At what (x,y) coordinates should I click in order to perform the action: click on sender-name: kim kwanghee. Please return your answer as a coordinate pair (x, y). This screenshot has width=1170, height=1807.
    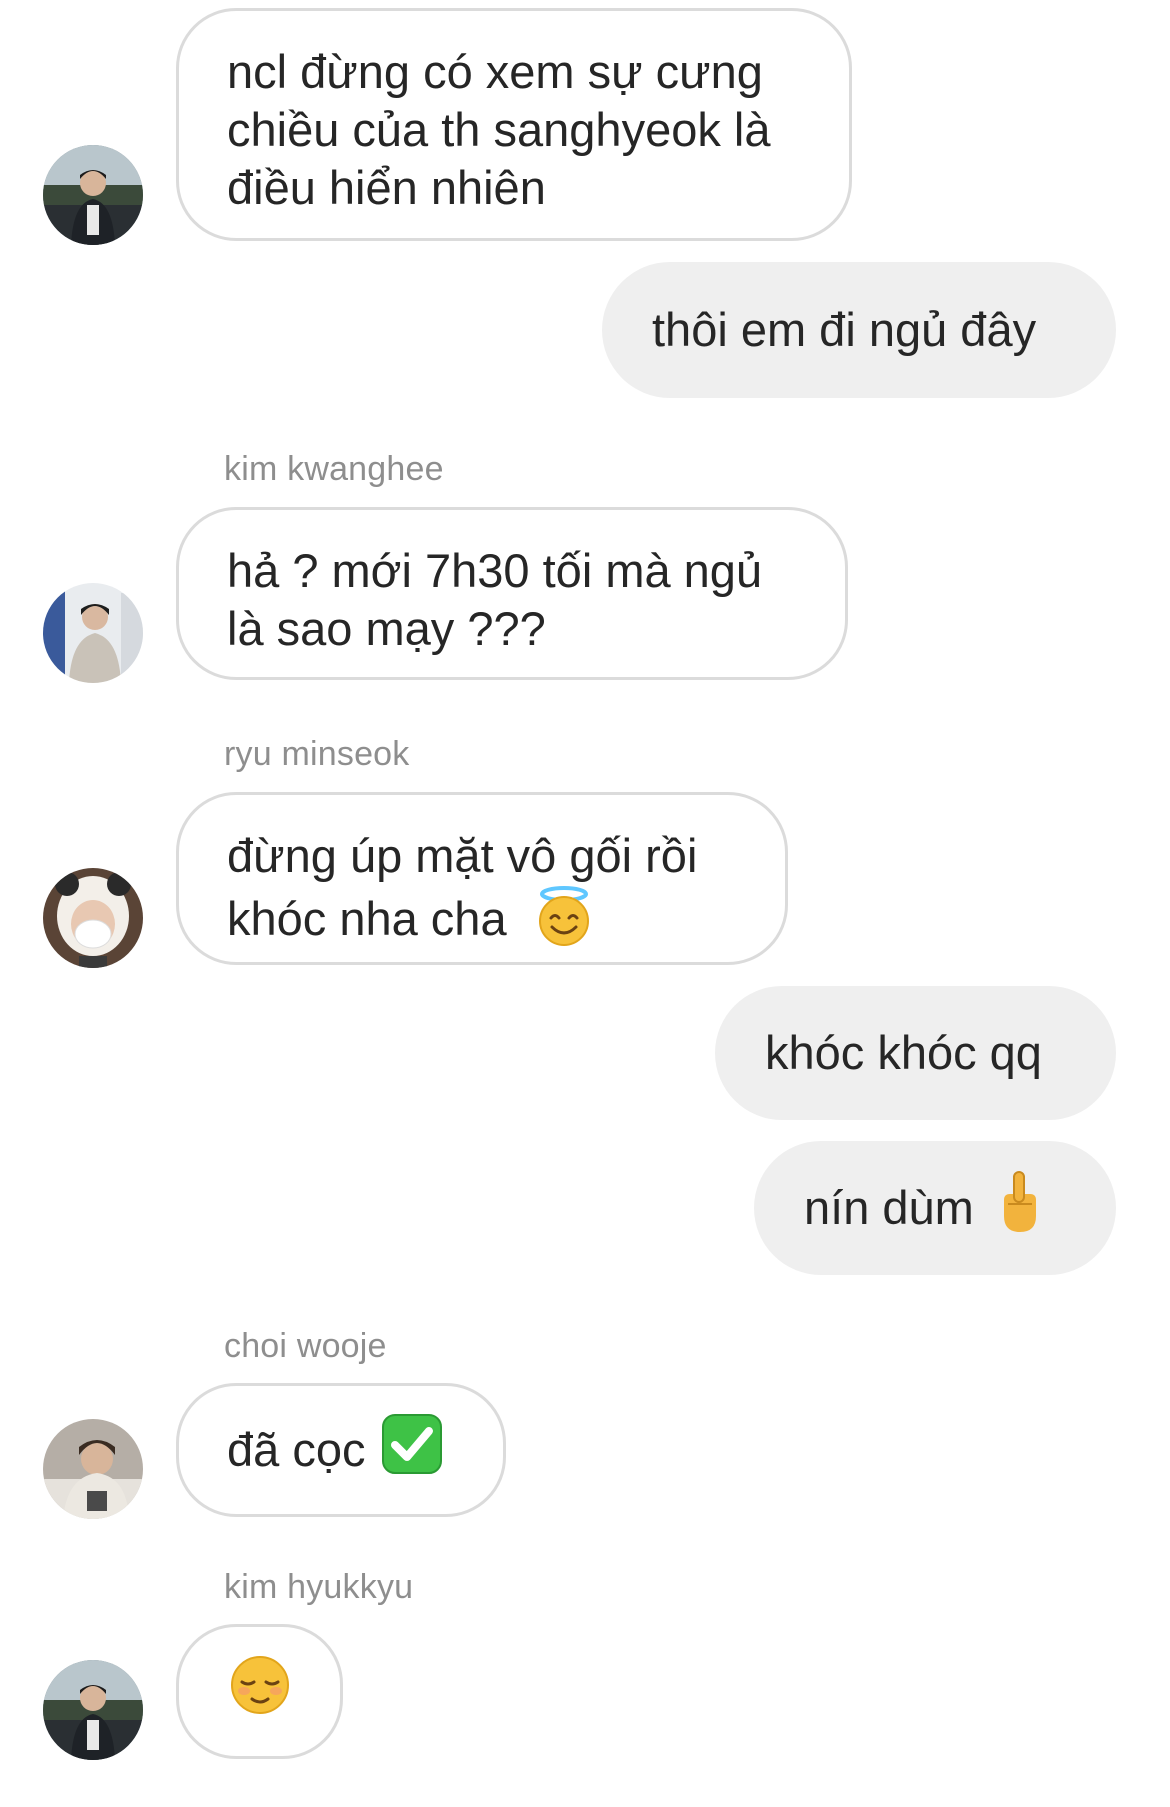
    Looking at the image, I should click on (334, 469).